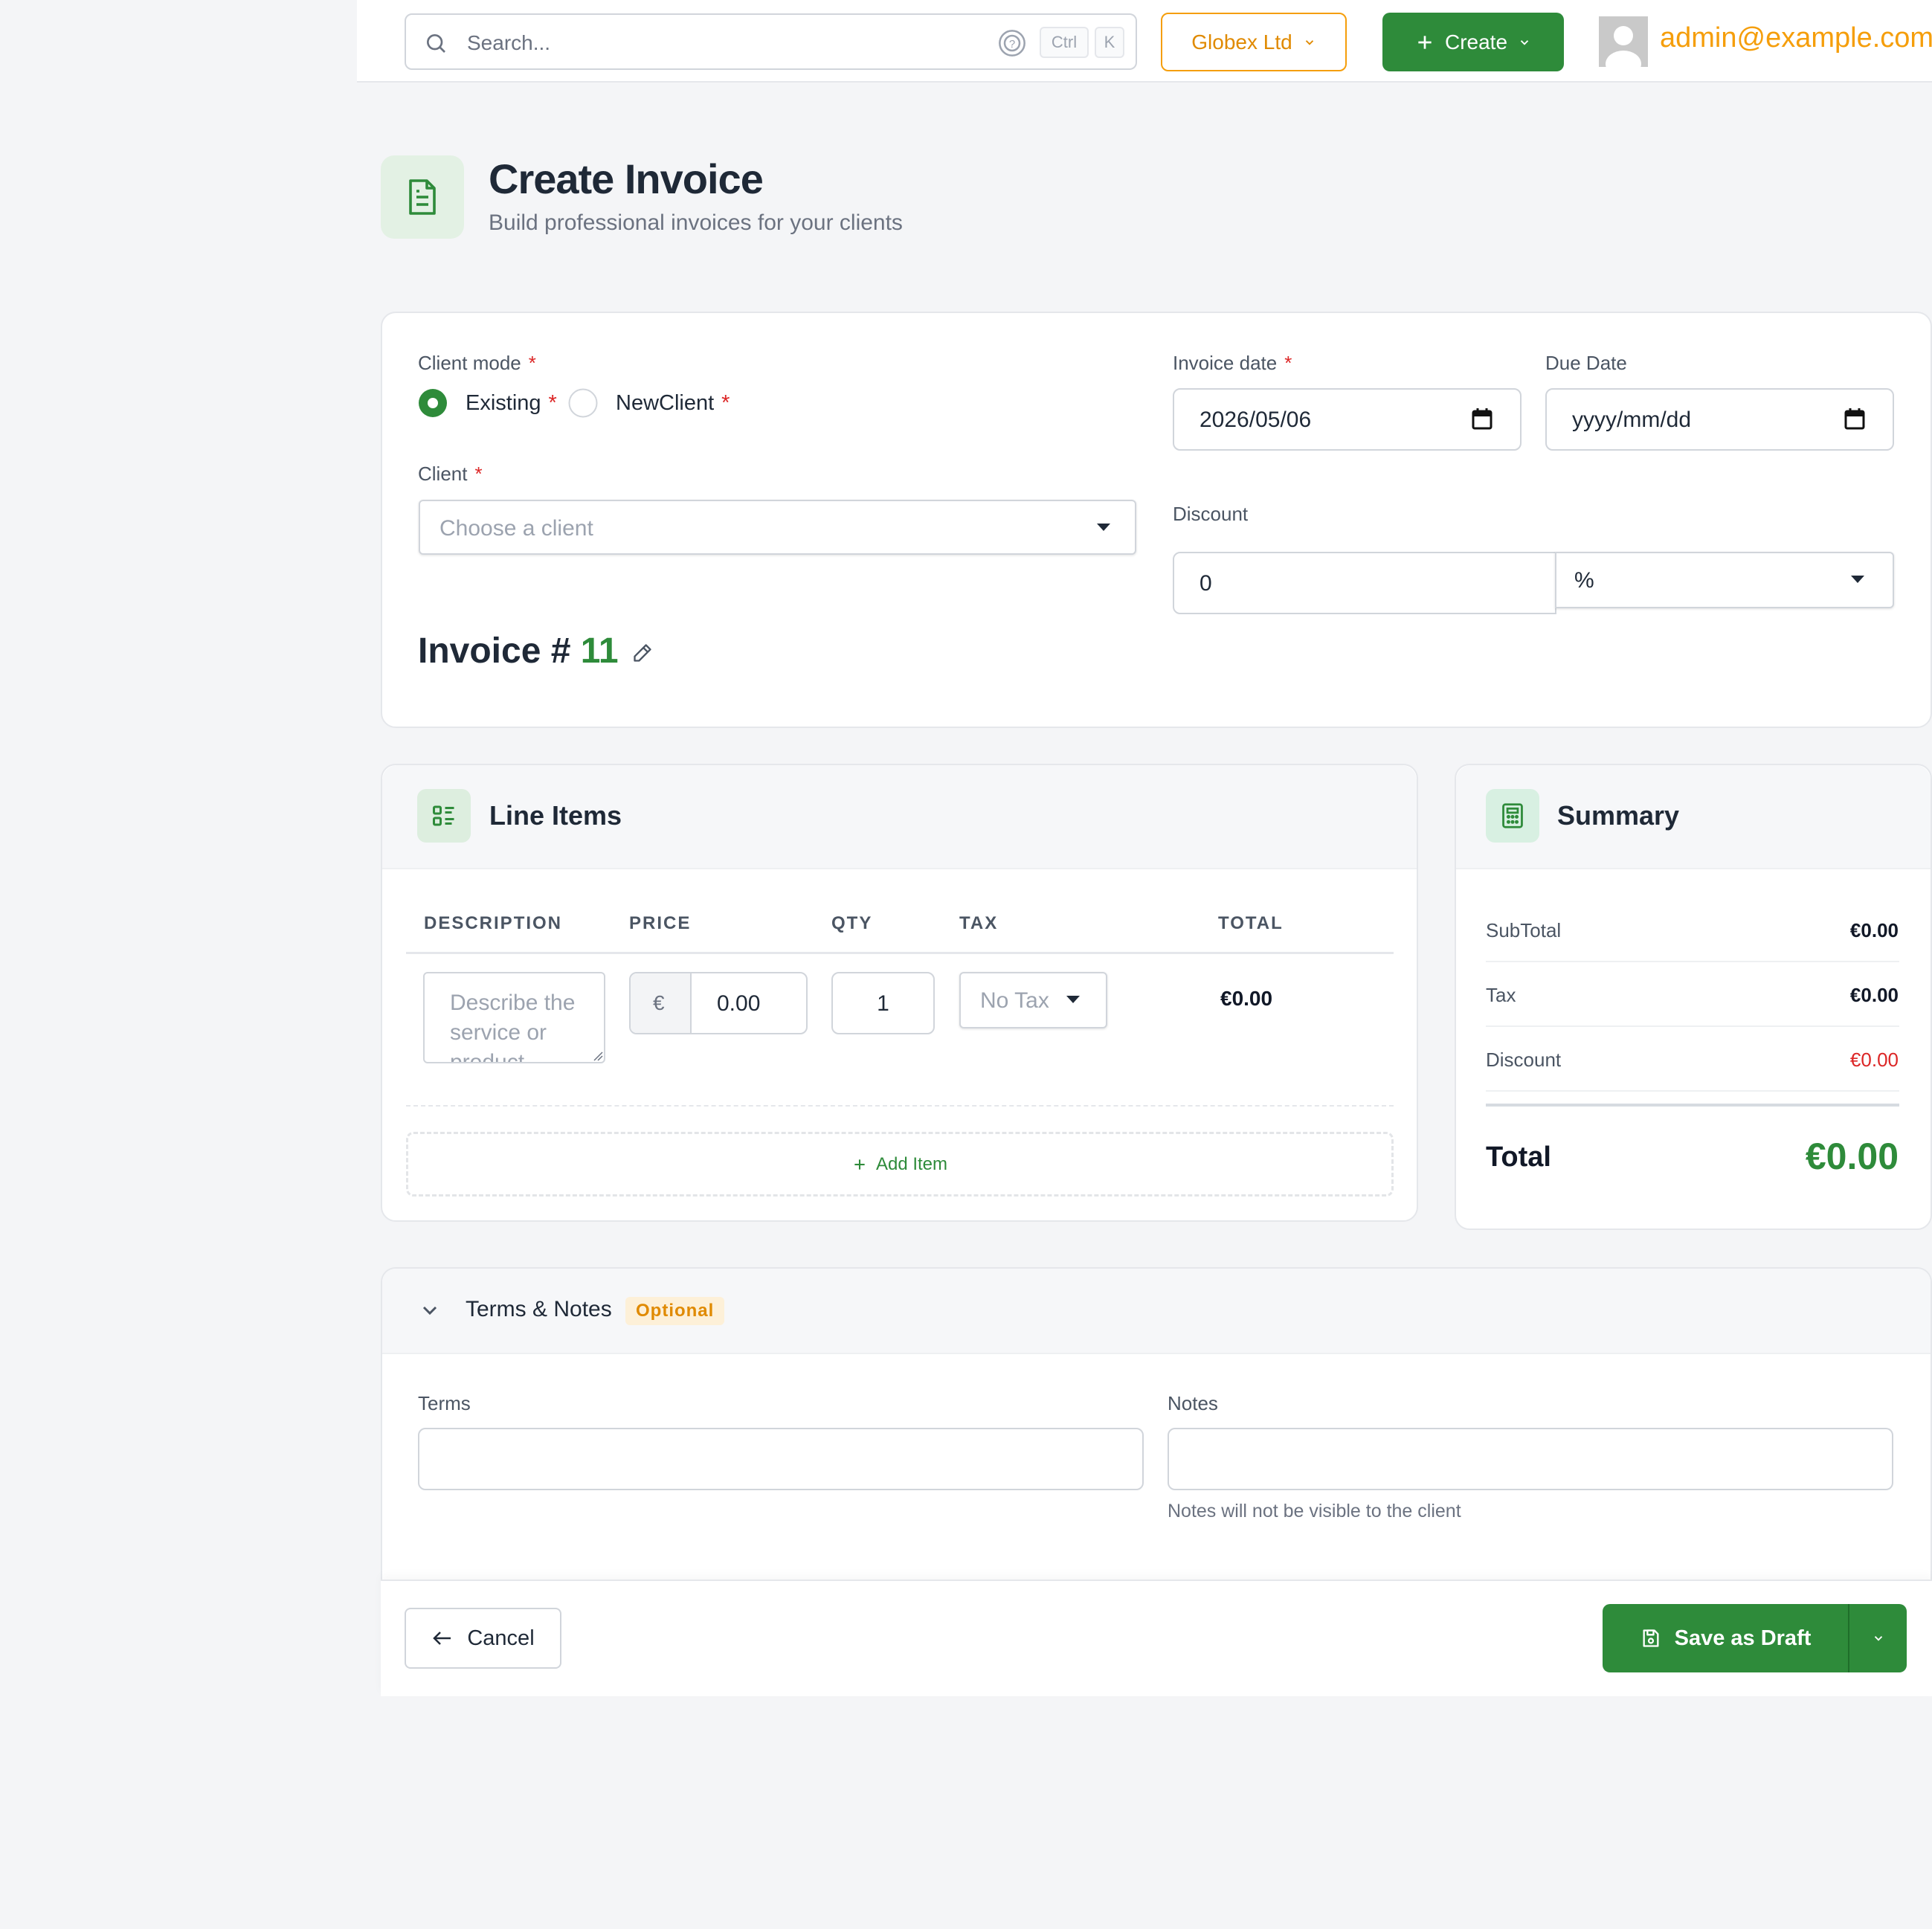  What do you see at coordinates (900, 1106) in the screenshot?
I see `row-divider` at bounding box center [900, 1106].